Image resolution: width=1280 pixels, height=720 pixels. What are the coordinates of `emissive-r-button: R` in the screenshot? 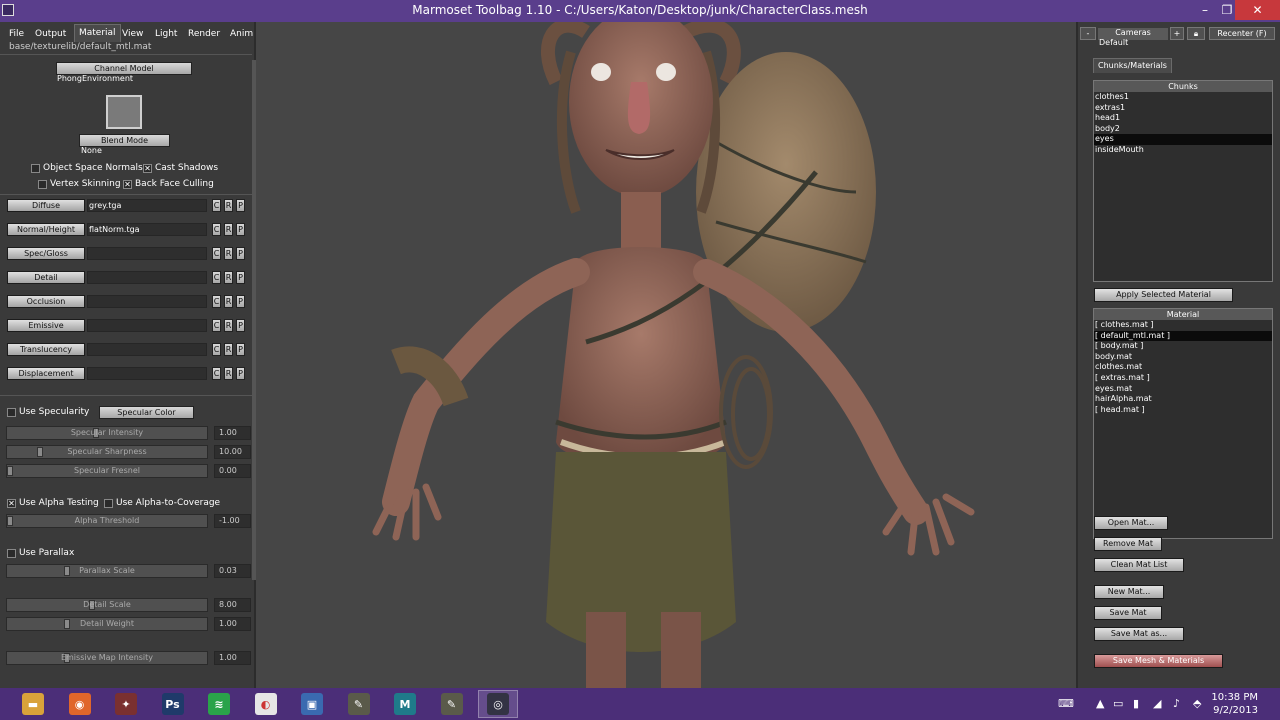 It's located at (228, 325).